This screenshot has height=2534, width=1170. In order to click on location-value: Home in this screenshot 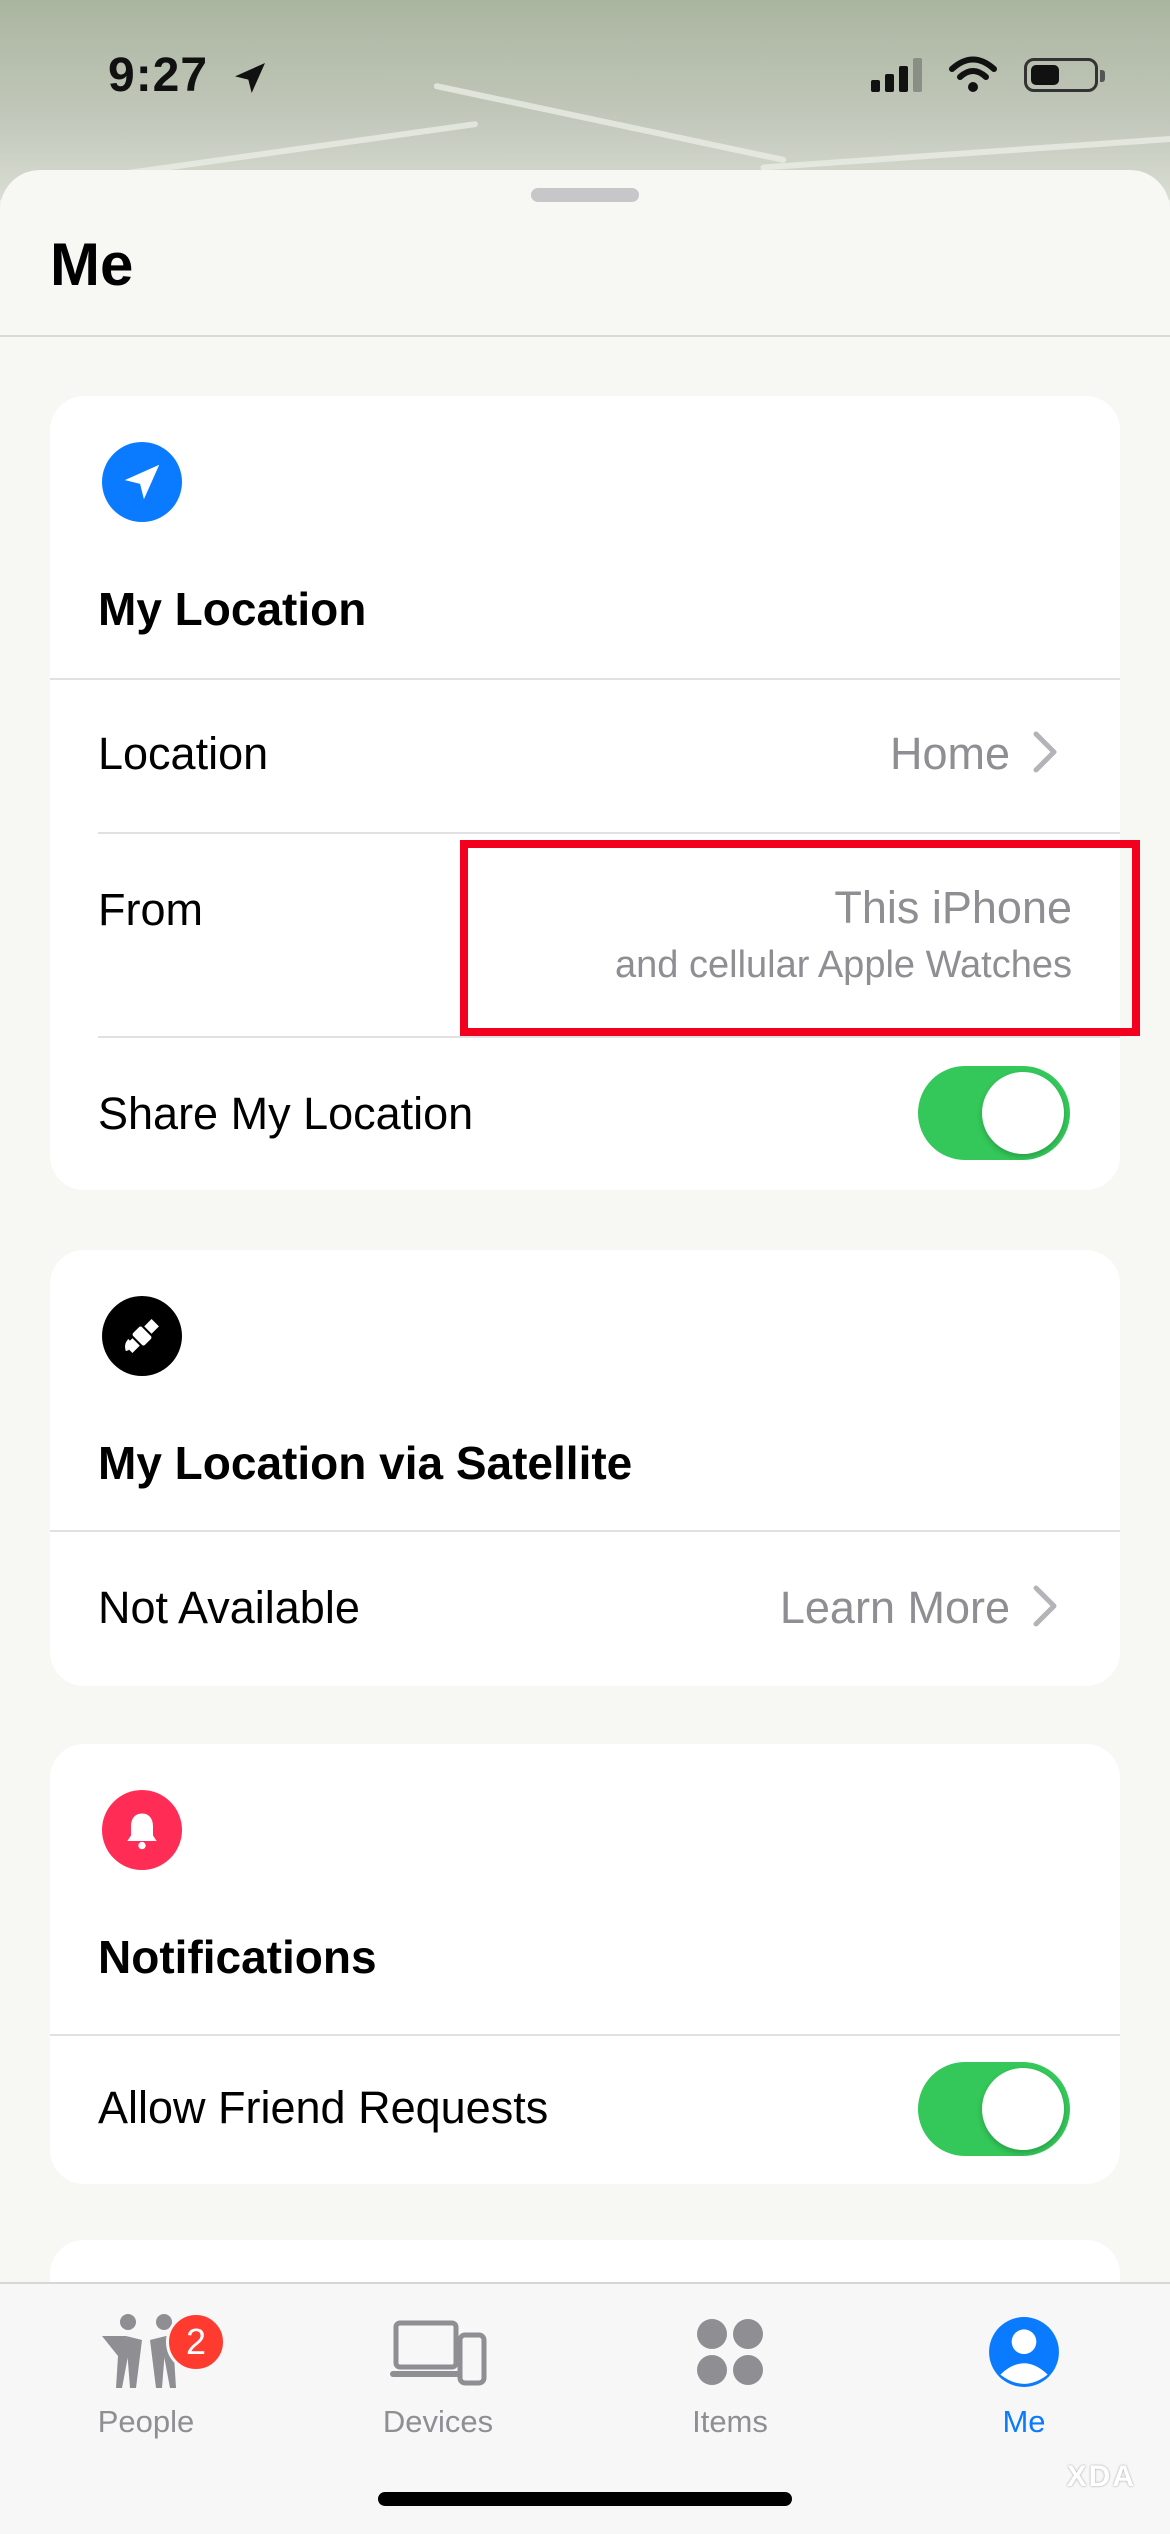, I will do `click(949, 753)`.